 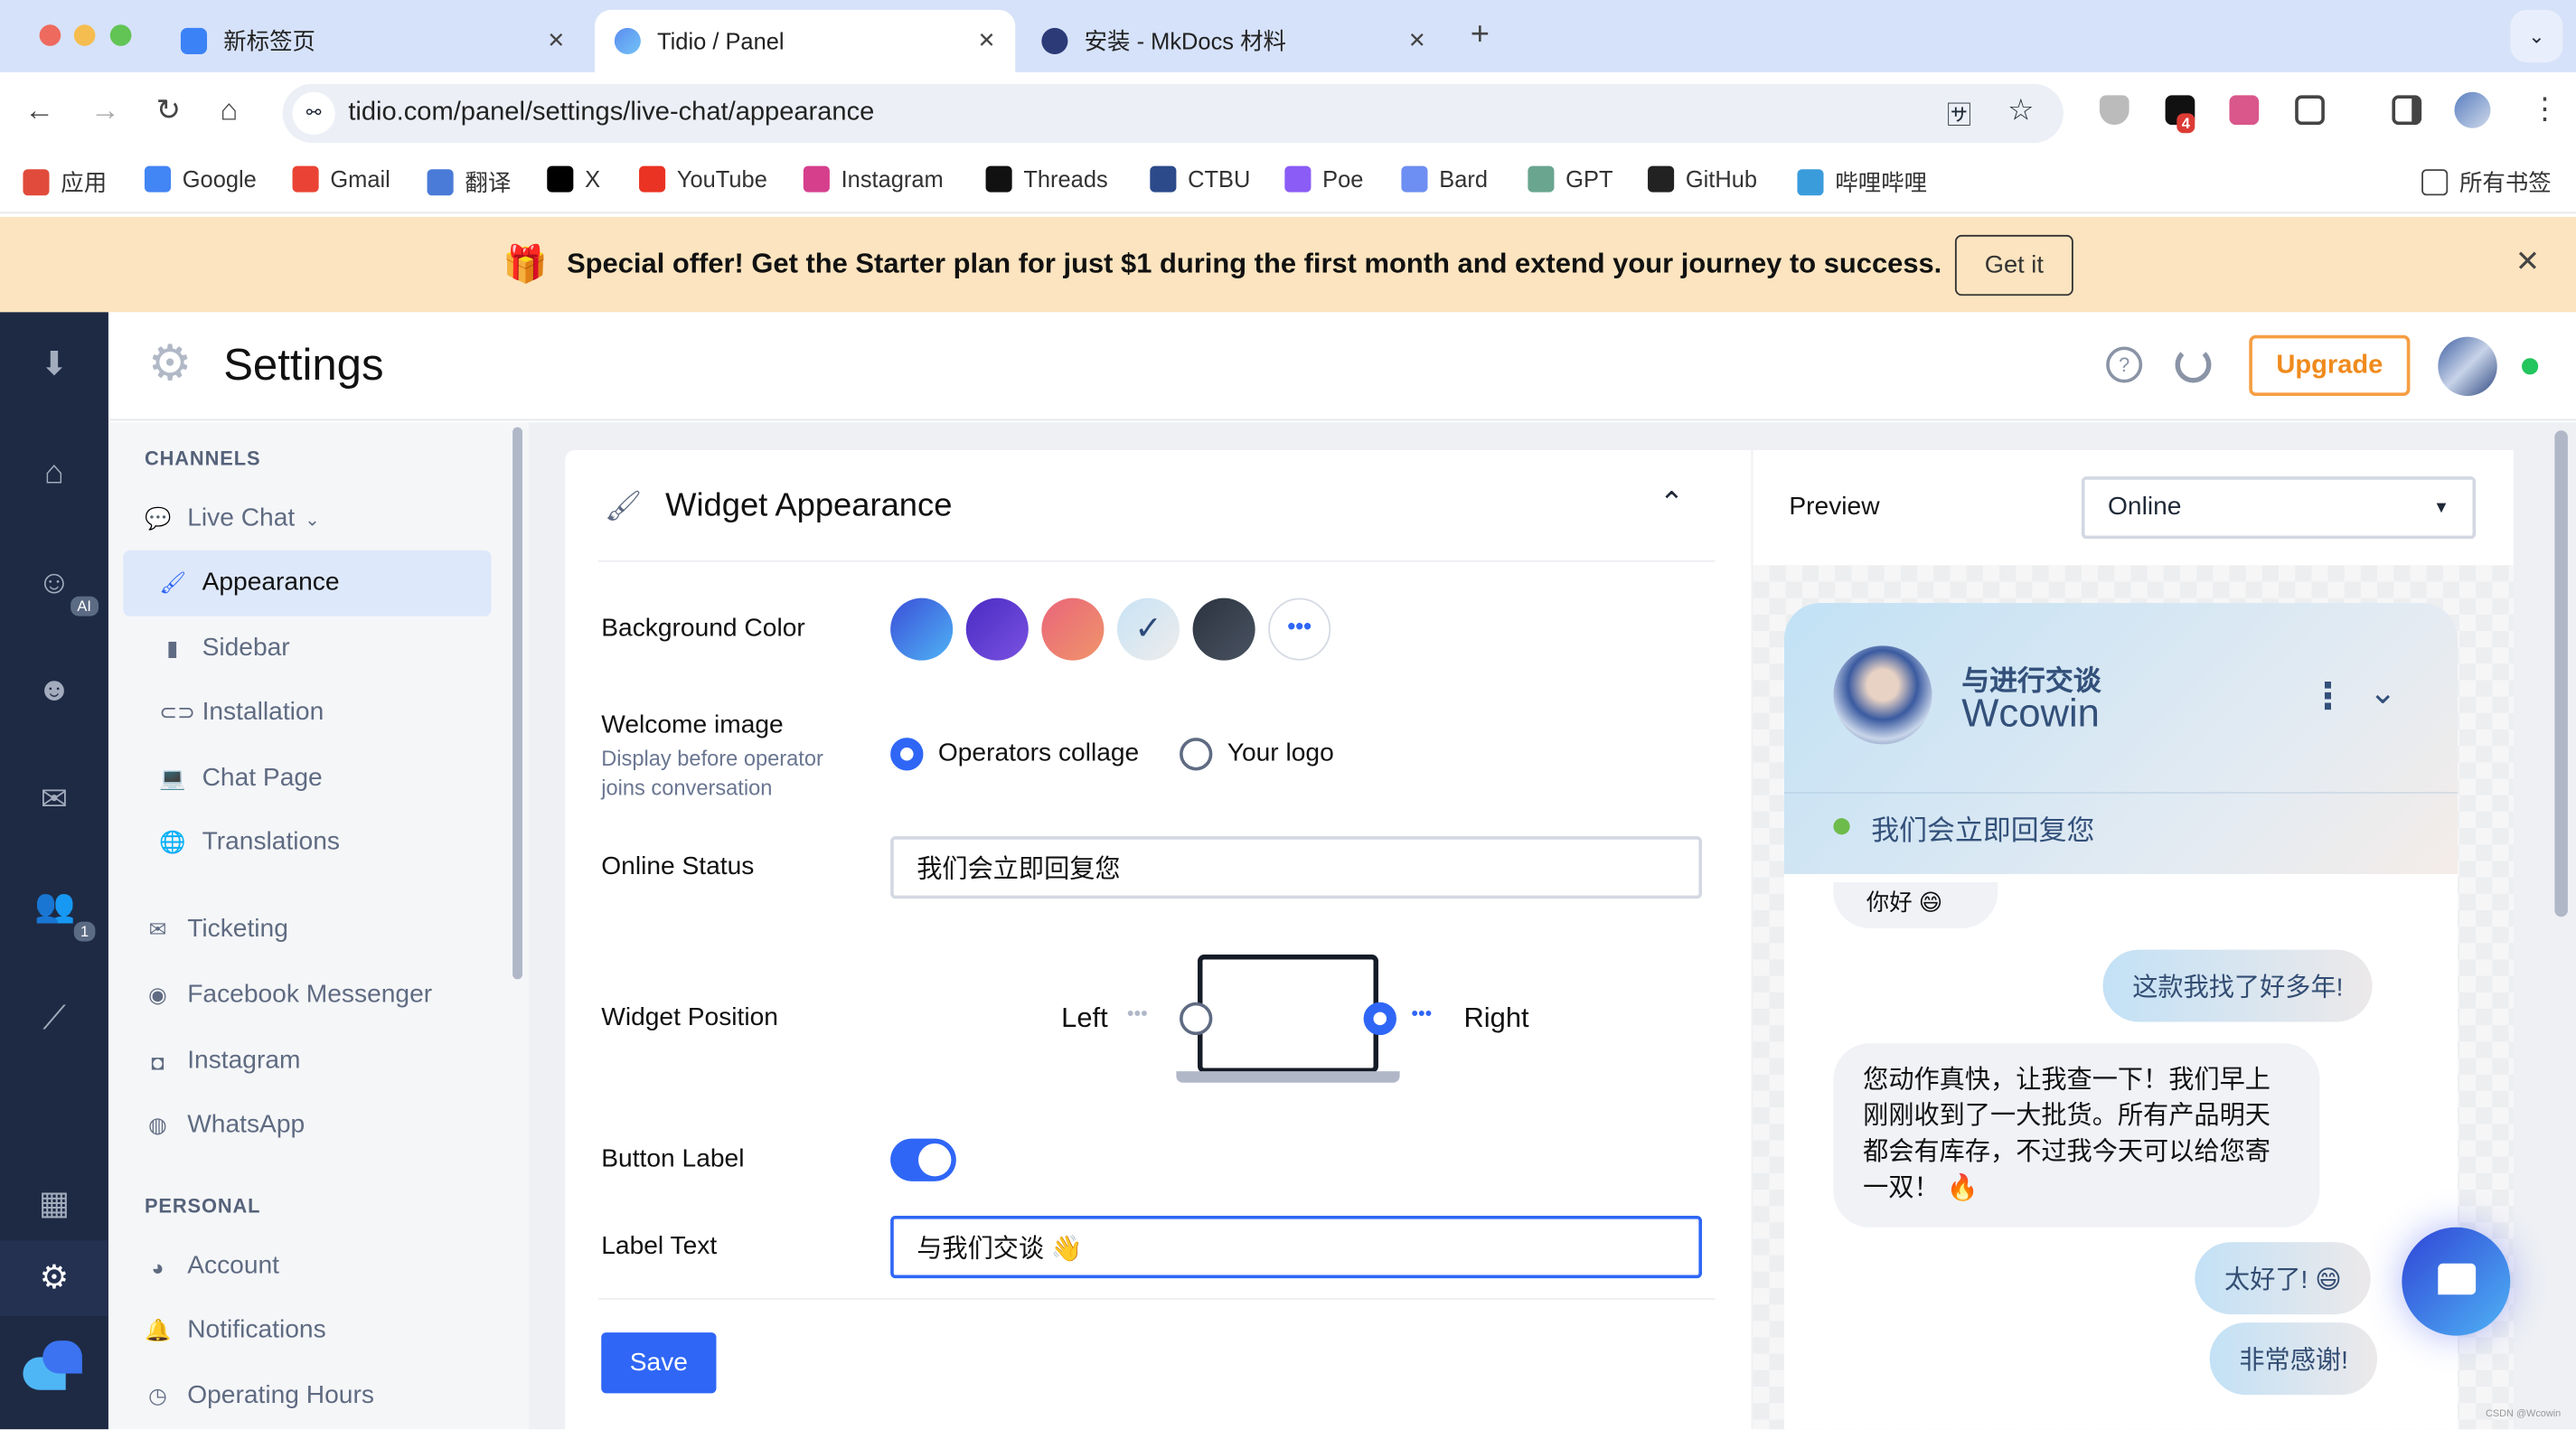 What do you see at coordinates (2310, 110) in the screenshot?
I see `puzzle-extensions-icon` at bounding box center [2310, 110].